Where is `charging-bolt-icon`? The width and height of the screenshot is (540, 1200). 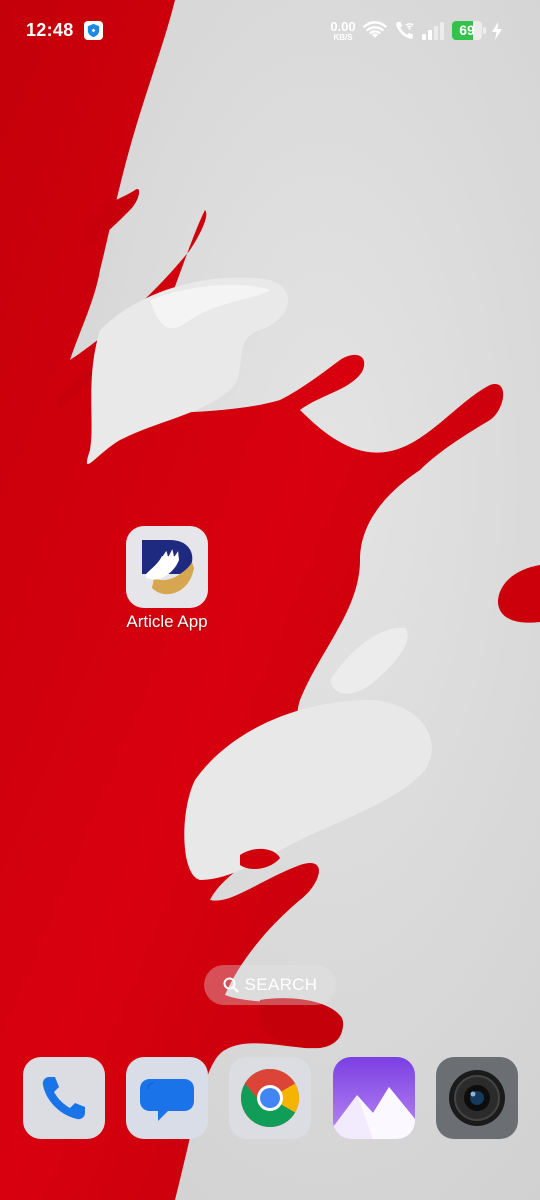
charging-bolt-icon is located at coordinates (497, 31).